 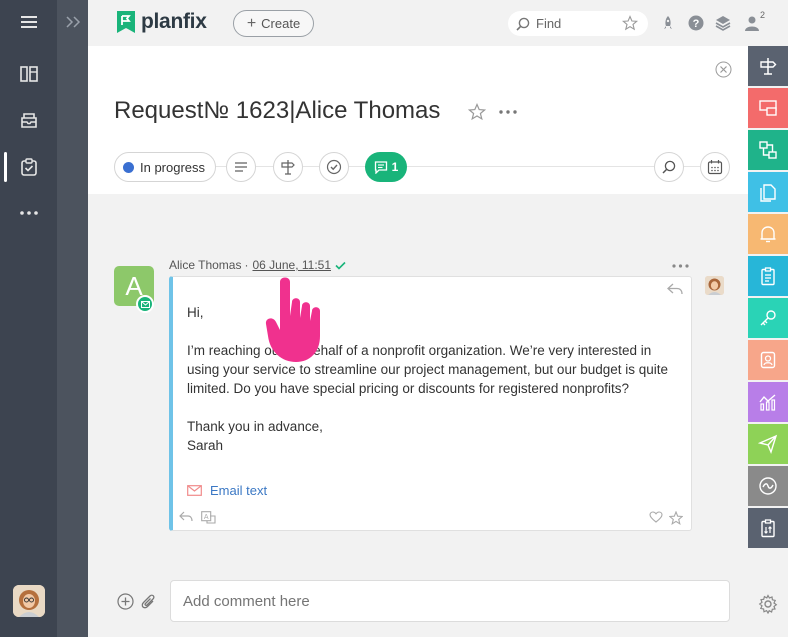 What do you see at coordinates (675, 289) in the screenshot?
I see `reply-icon` at bounding box center [675, 289].